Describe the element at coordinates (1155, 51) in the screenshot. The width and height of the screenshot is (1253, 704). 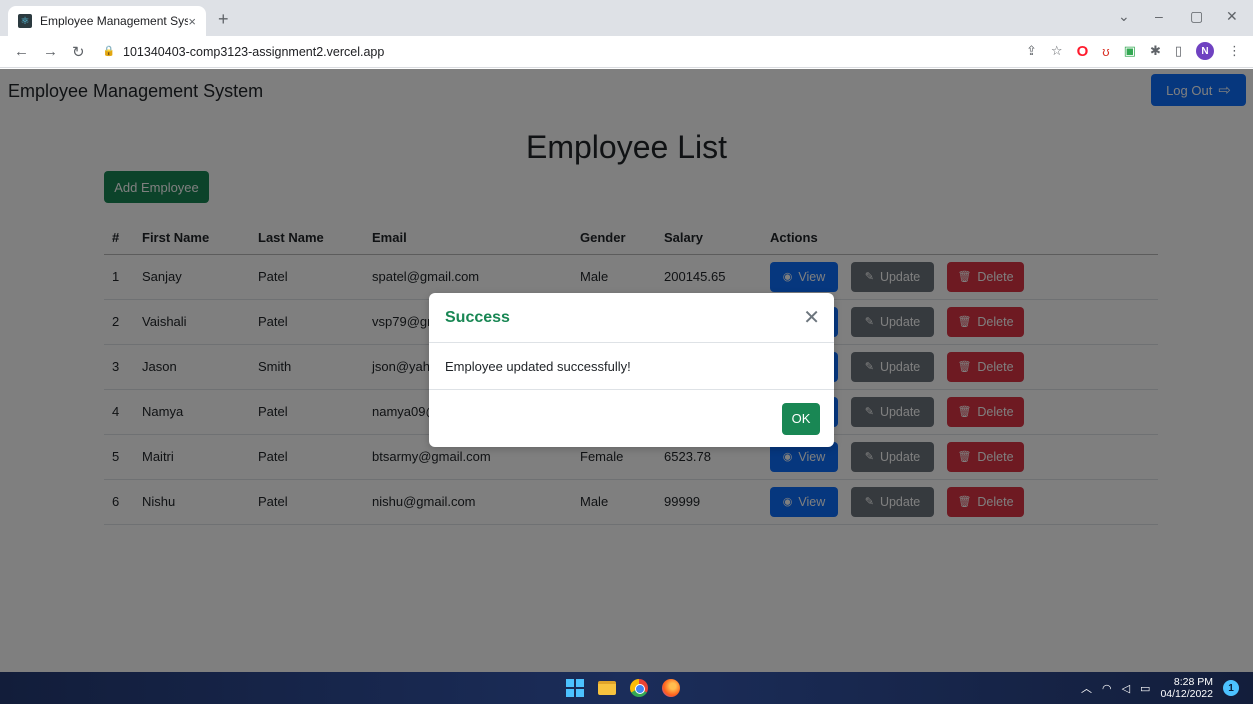
I see `extensions-puzzle-icon: ✱` at that location.